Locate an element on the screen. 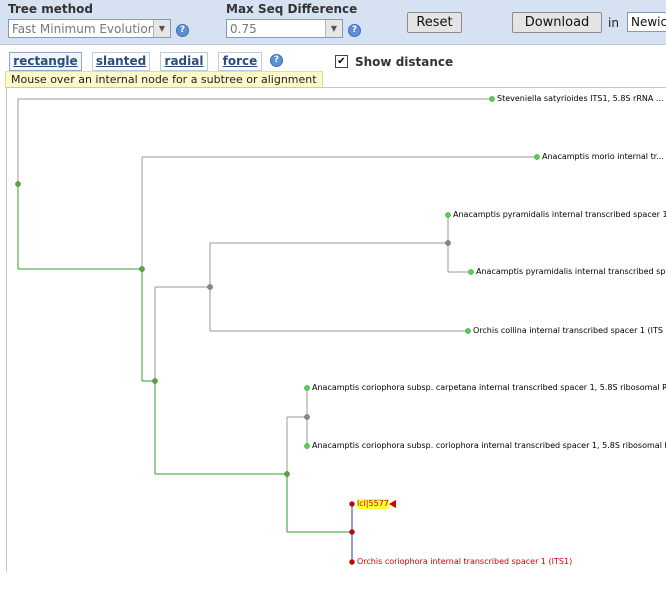 The height and width of the screenshot is (591, 666). tab-radial: radial is located at coordinates (184, 61).